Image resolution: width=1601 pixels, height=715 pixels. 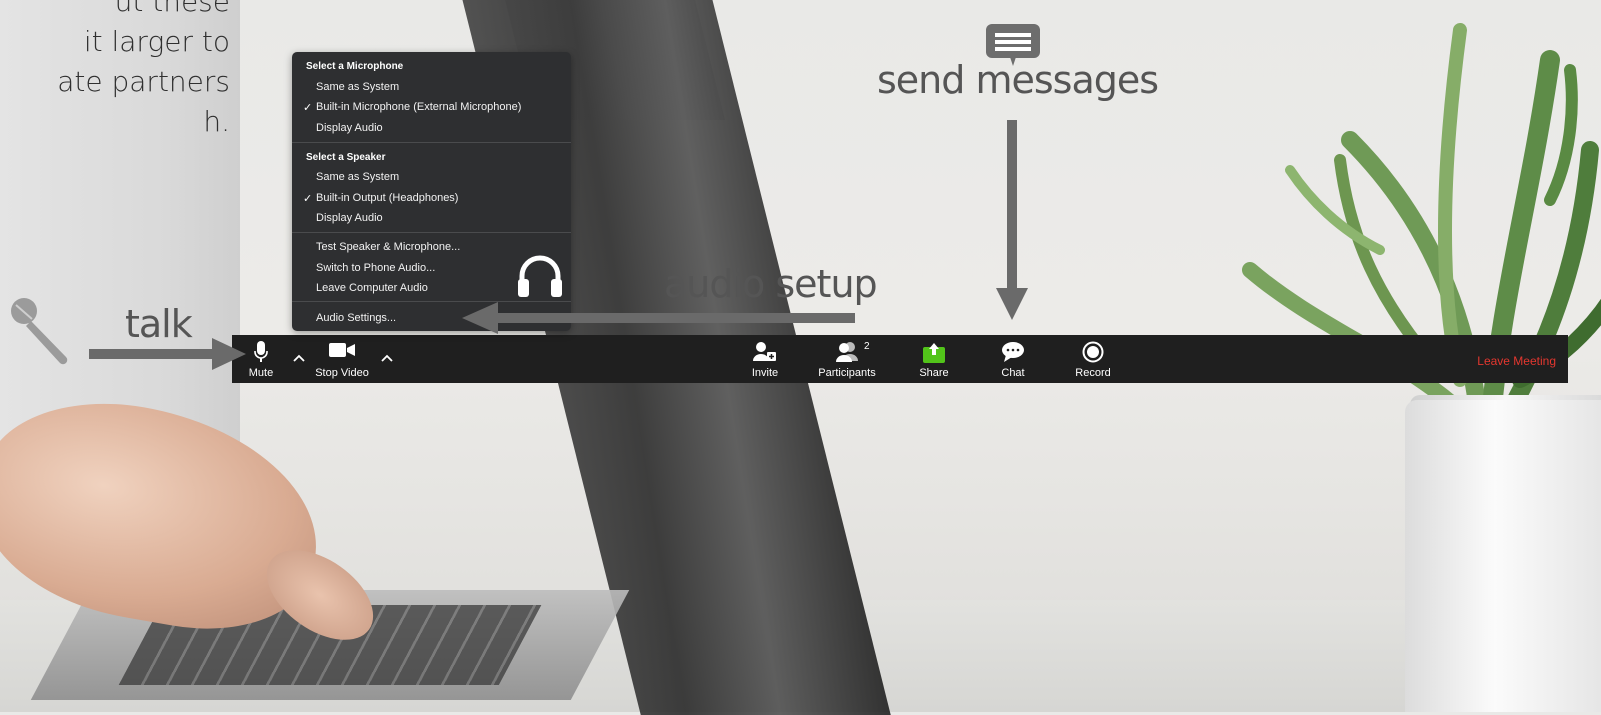 What do you see at coordinates (1516, 361) in the screenshot?
I see `leave-meeting-button: Leave Meeting` at bounding box center [1516, 361].